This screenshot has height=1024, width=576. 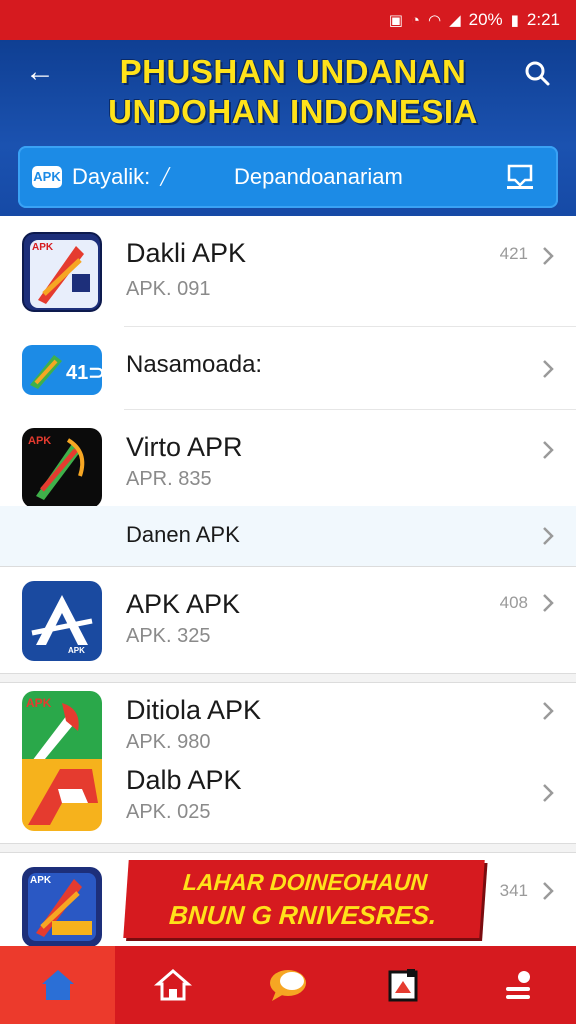 I want to click on tab-dayalik-label: Dayalik:, so click(x=111, y=176).